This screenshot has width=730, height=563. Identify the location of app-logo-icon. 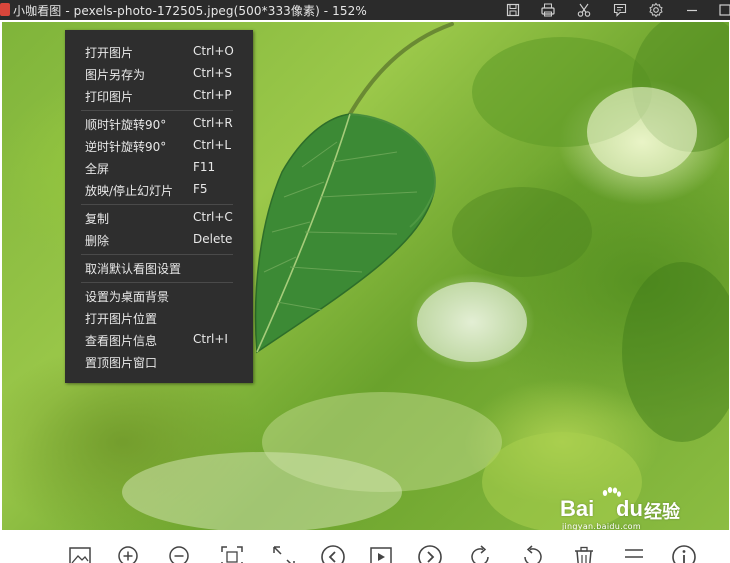
(5, 9).